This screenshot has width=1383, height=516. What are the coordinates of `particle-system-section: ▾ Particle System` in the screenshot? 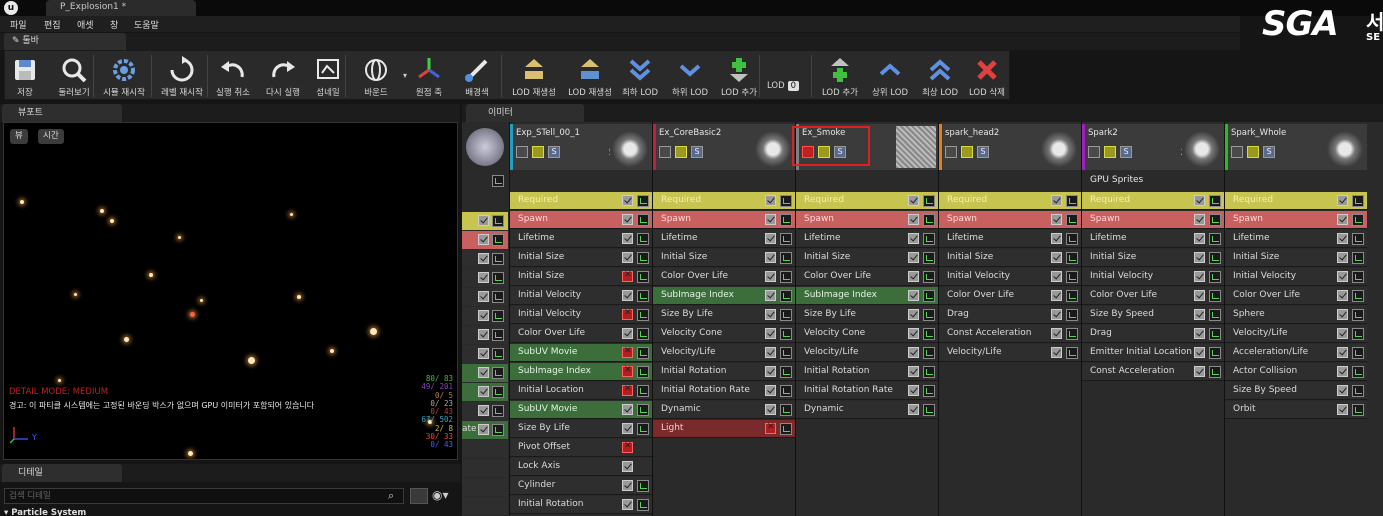 It's located at (45, 512).